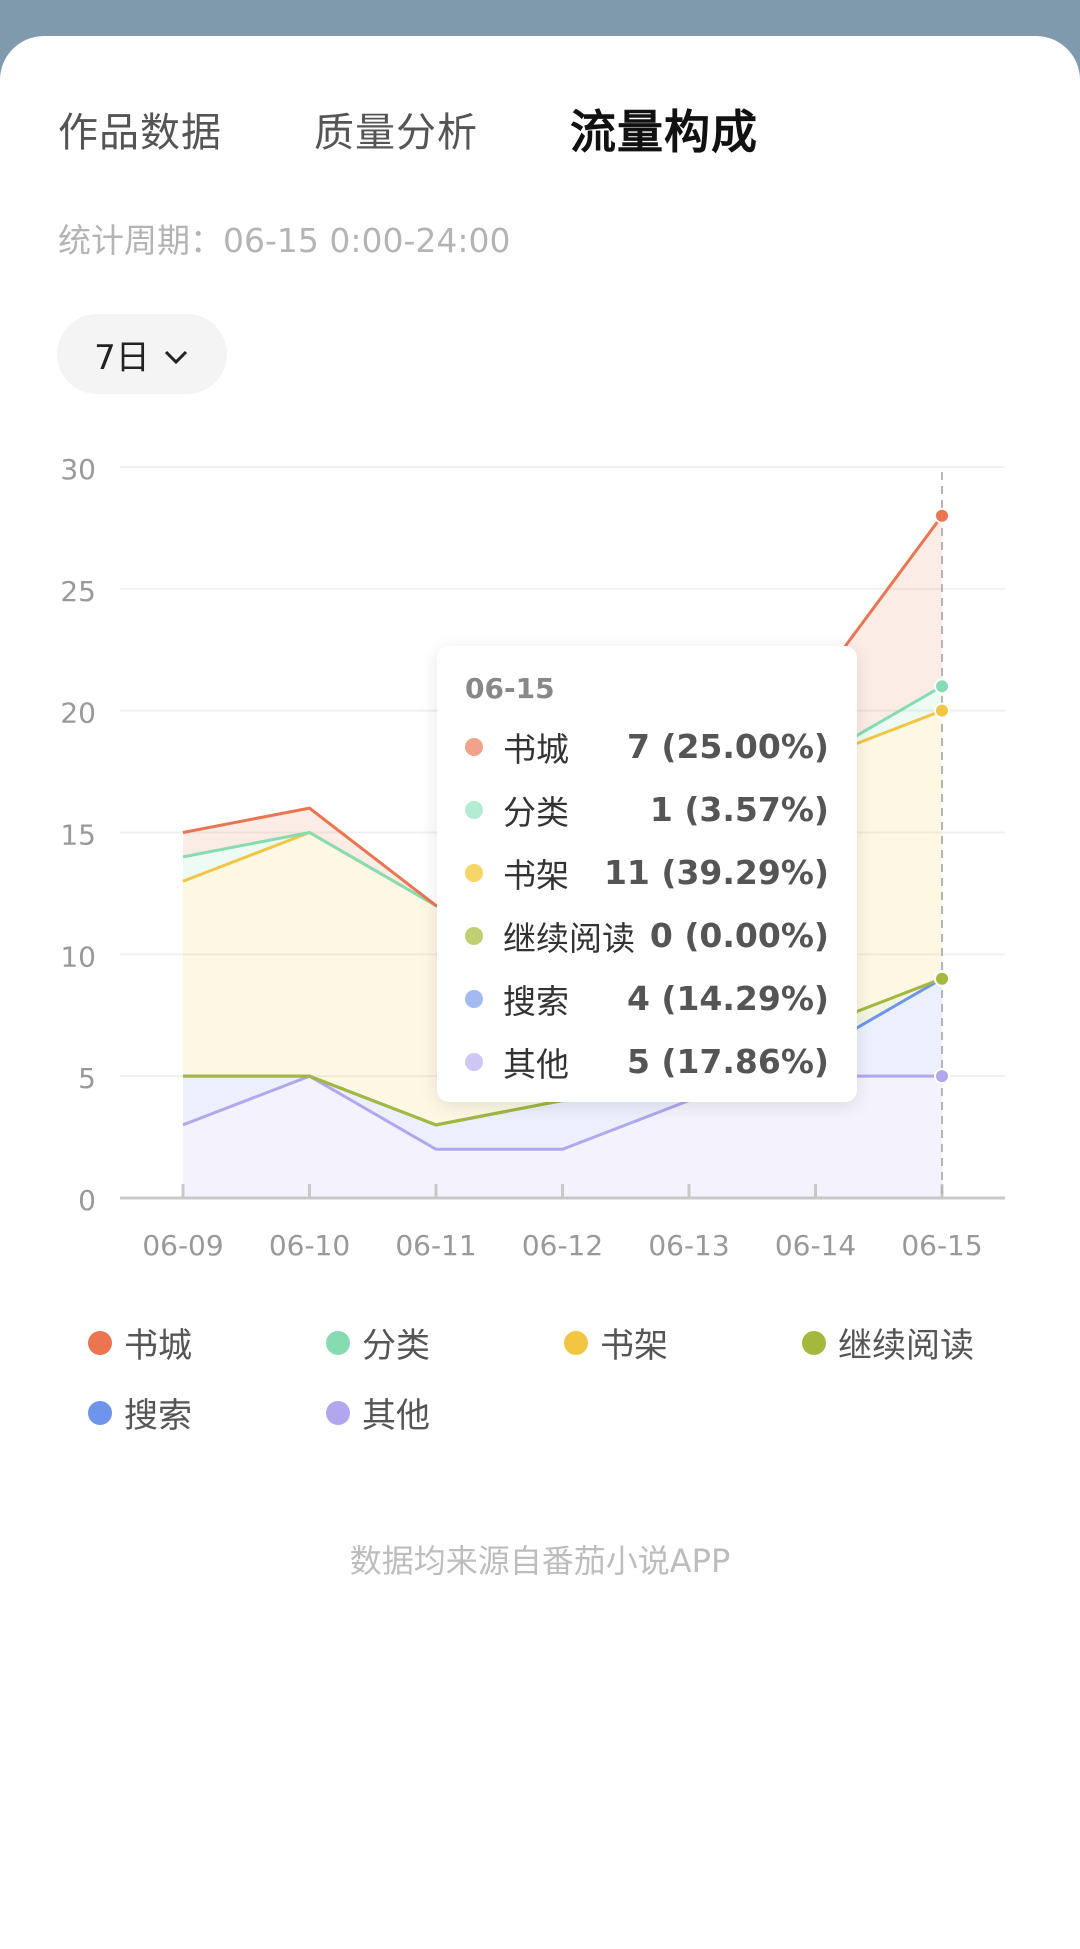 Image resolution: width=1080 pixels, height=1949 pixels. Describe the element at coordinates (78, 713) in the screenshot. I see `y-tick-label: 20` at that location.